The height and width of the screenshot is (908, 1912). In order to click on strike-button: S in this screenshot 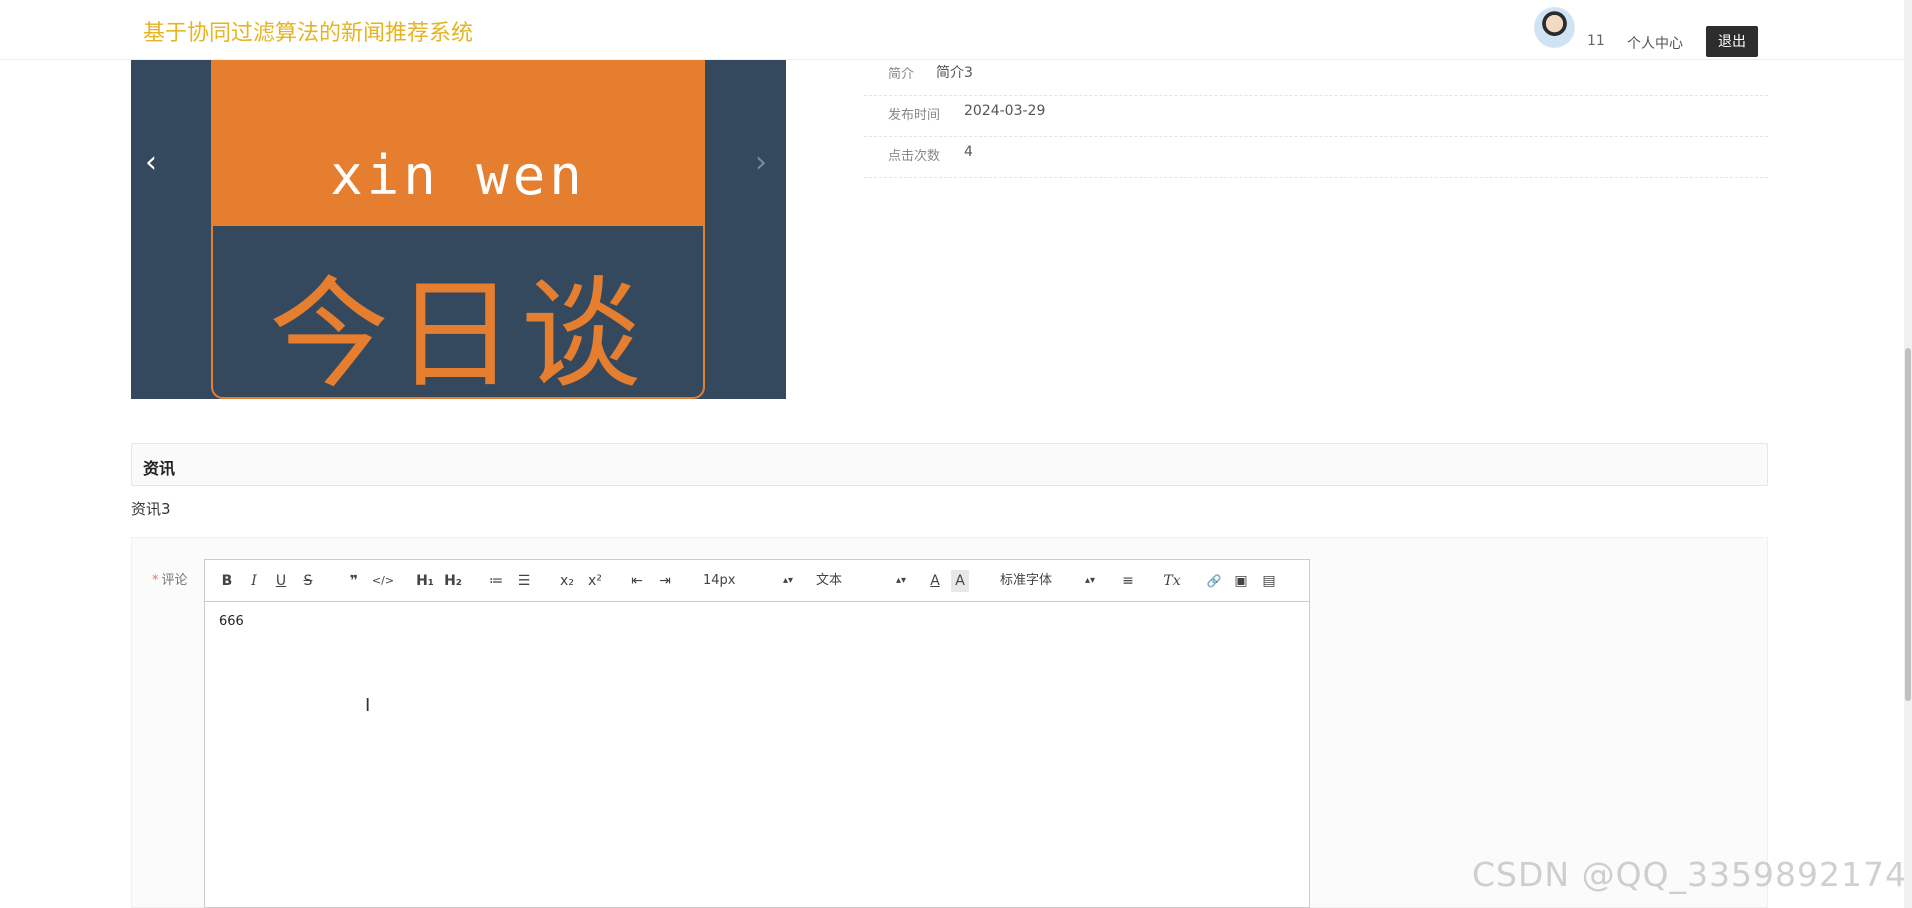, I will do `click(308, 581)`.